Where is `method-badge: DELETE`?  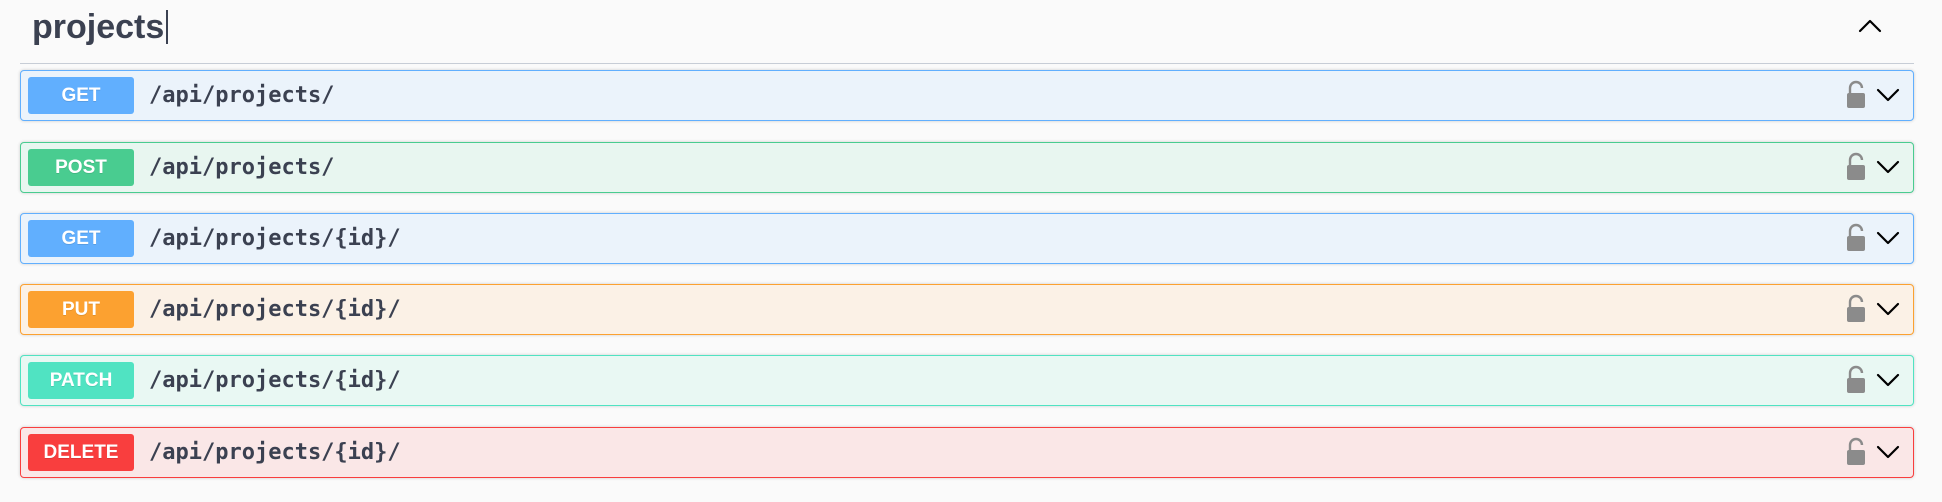 method-badge: DELETE is located at coordinates (81, 452).